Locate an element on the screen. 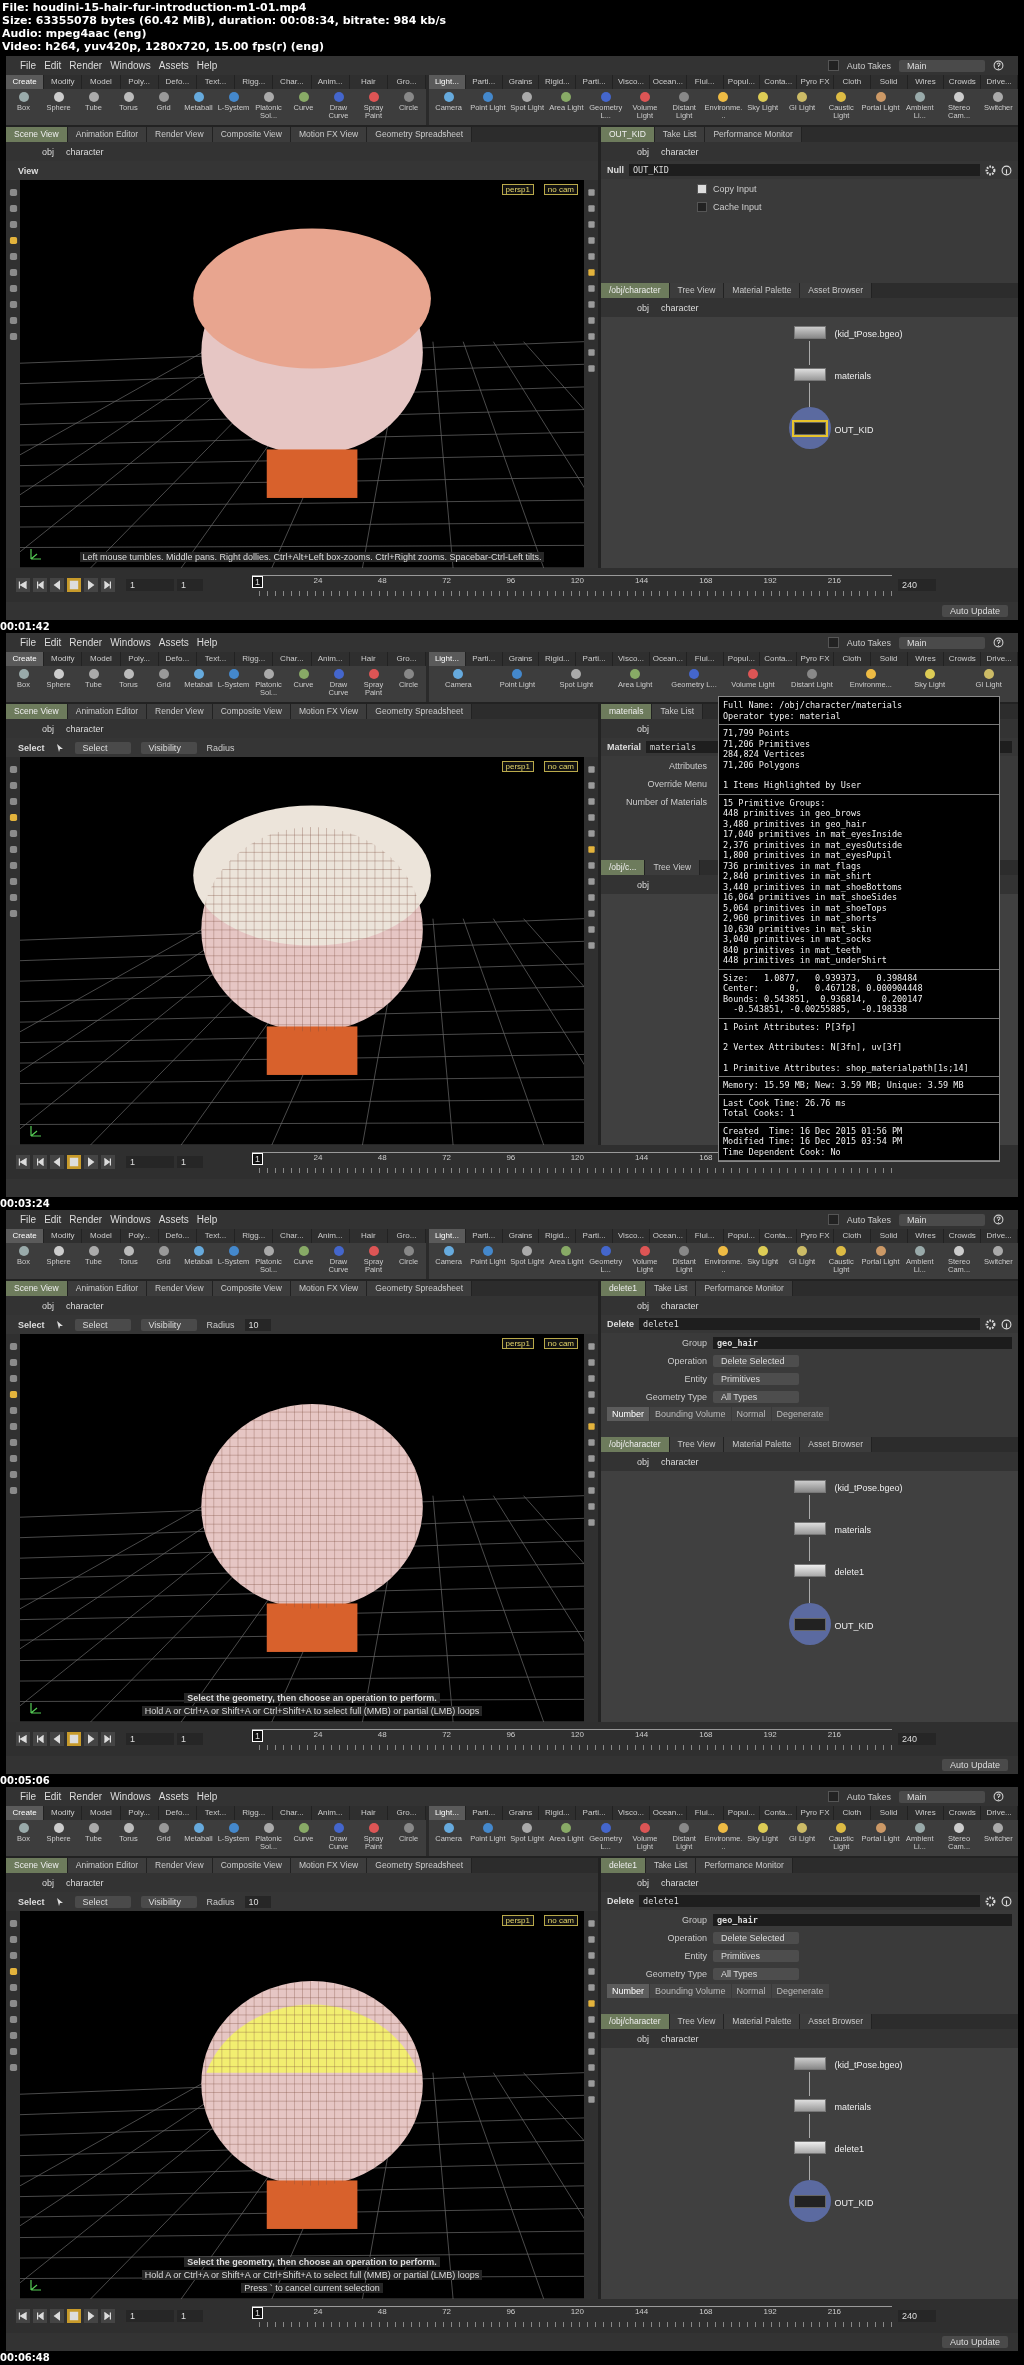  info-line: 71,206 Primitives is located at coordinates (767, 743).